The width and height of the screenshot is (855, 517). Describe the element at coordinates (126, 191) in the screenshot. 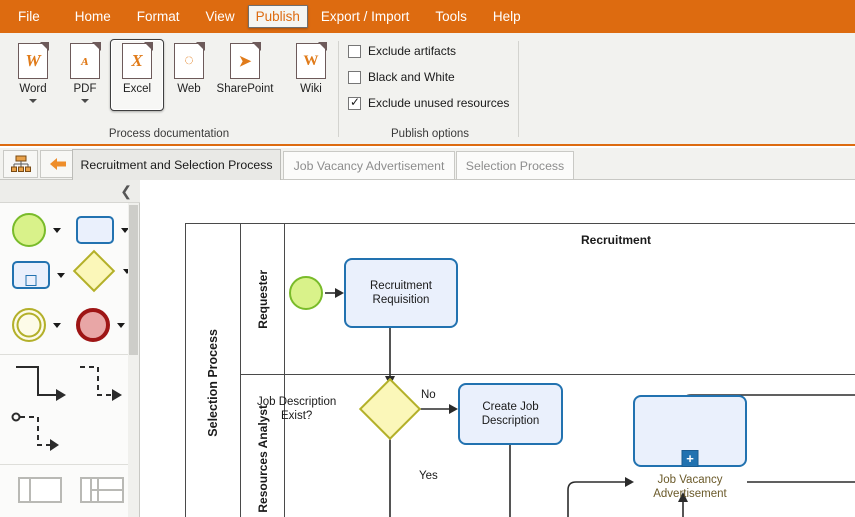

I see `chevron-left-icon: ❮` at that location.